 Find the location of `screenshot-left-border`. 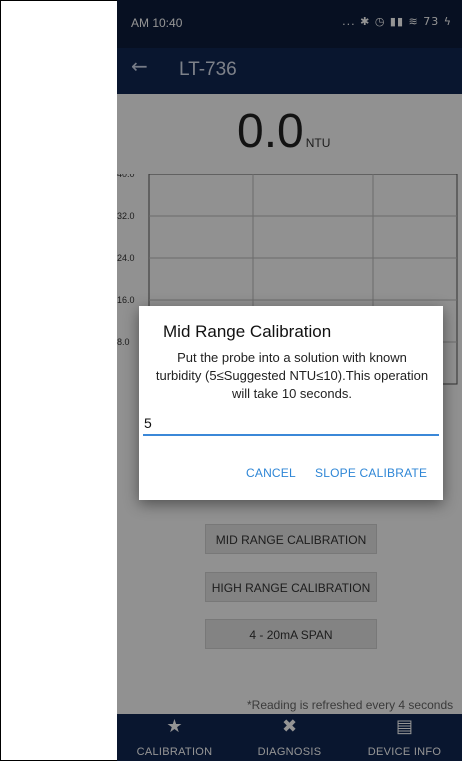

screenshot-left-border is located at coordinates (0, 380).